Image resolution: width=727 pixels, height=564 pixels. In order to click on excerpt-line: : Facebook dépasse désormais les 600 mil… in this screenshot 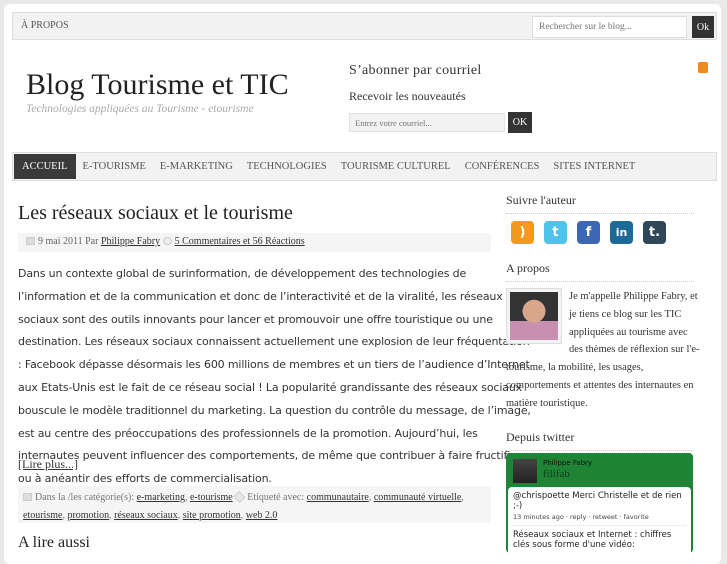, I will do `click(274, 365)`.